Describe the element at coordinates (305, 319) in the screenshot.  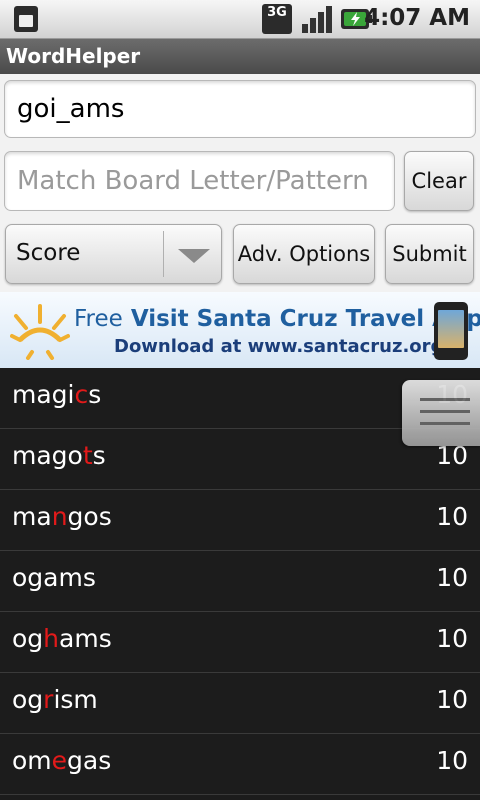
I see `banner-headline-text: Visit Santa Cruz Travel App` at that location.